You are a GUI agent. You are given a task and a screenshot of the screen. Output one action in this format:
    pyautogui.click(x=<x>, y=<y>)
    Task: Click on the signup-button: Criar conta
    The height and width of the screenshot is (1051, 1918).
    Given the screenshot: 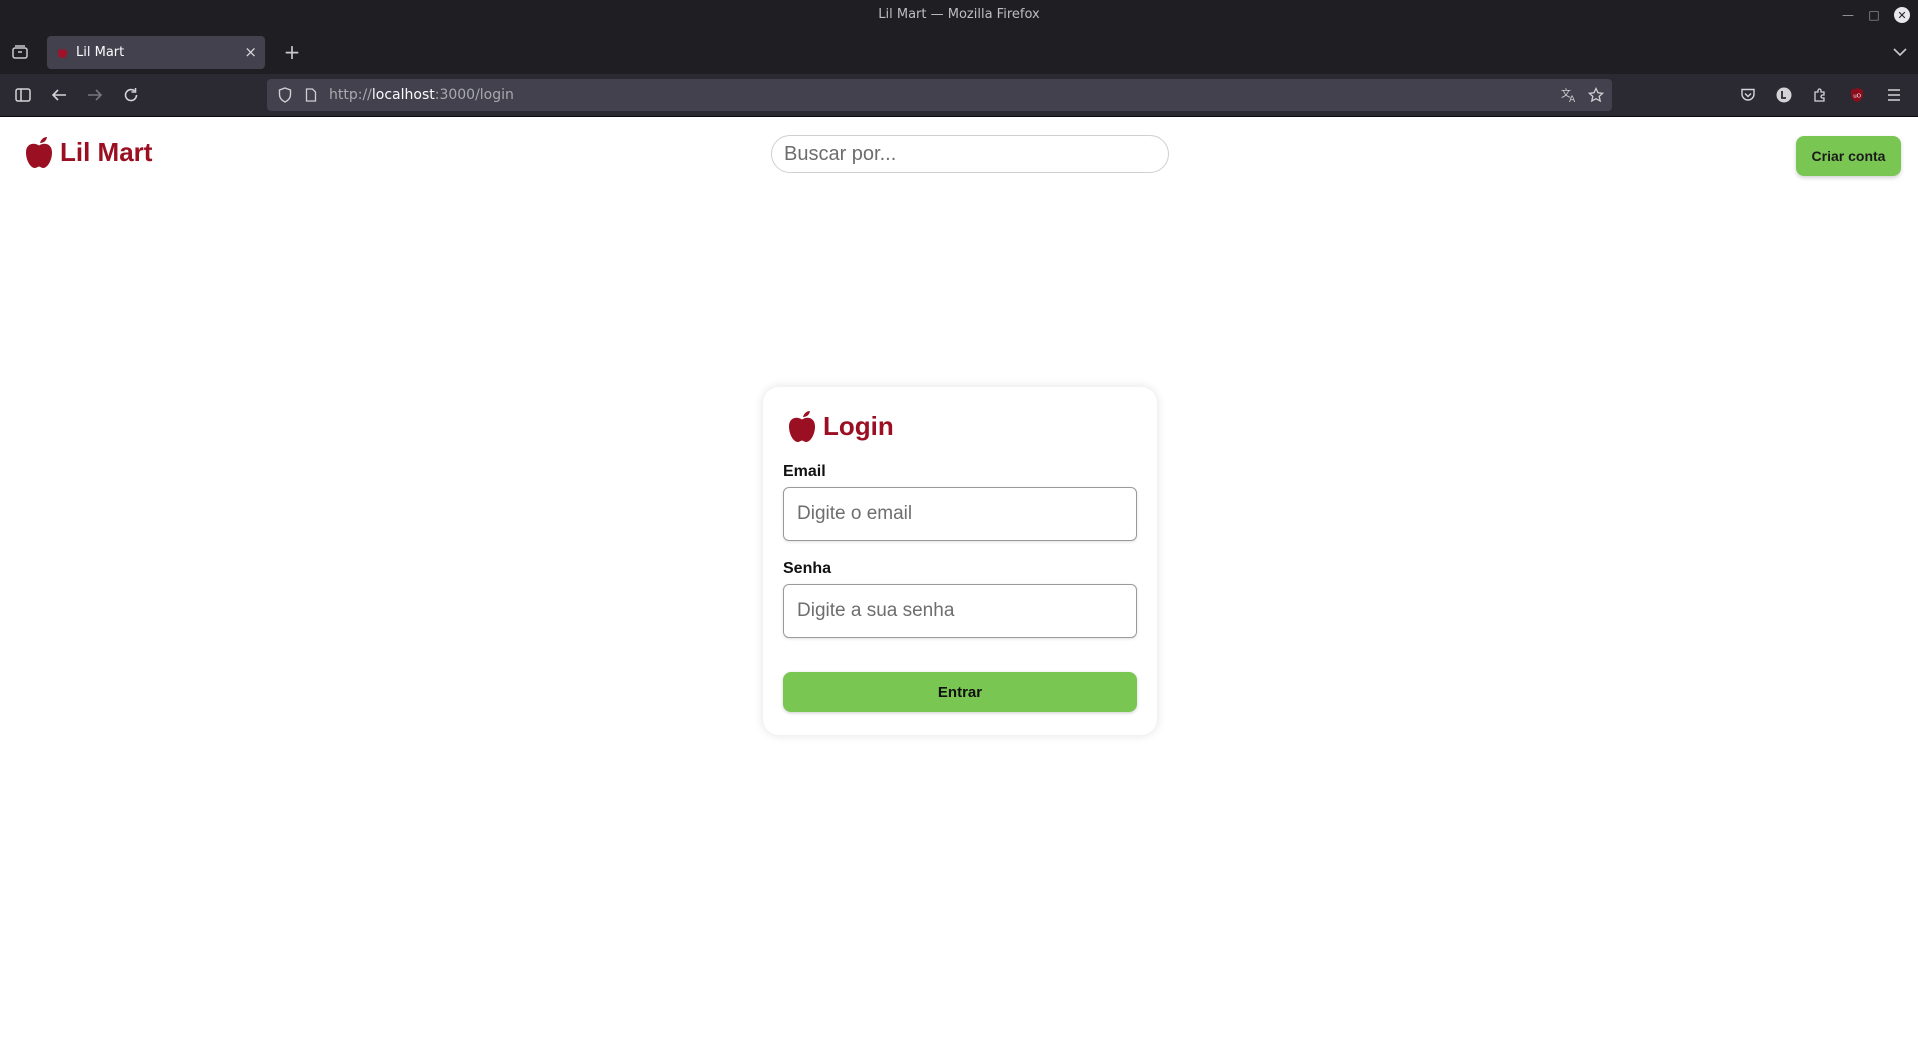 What is the action you would take?
    pyautogui.click(x=1848, y=156)
    